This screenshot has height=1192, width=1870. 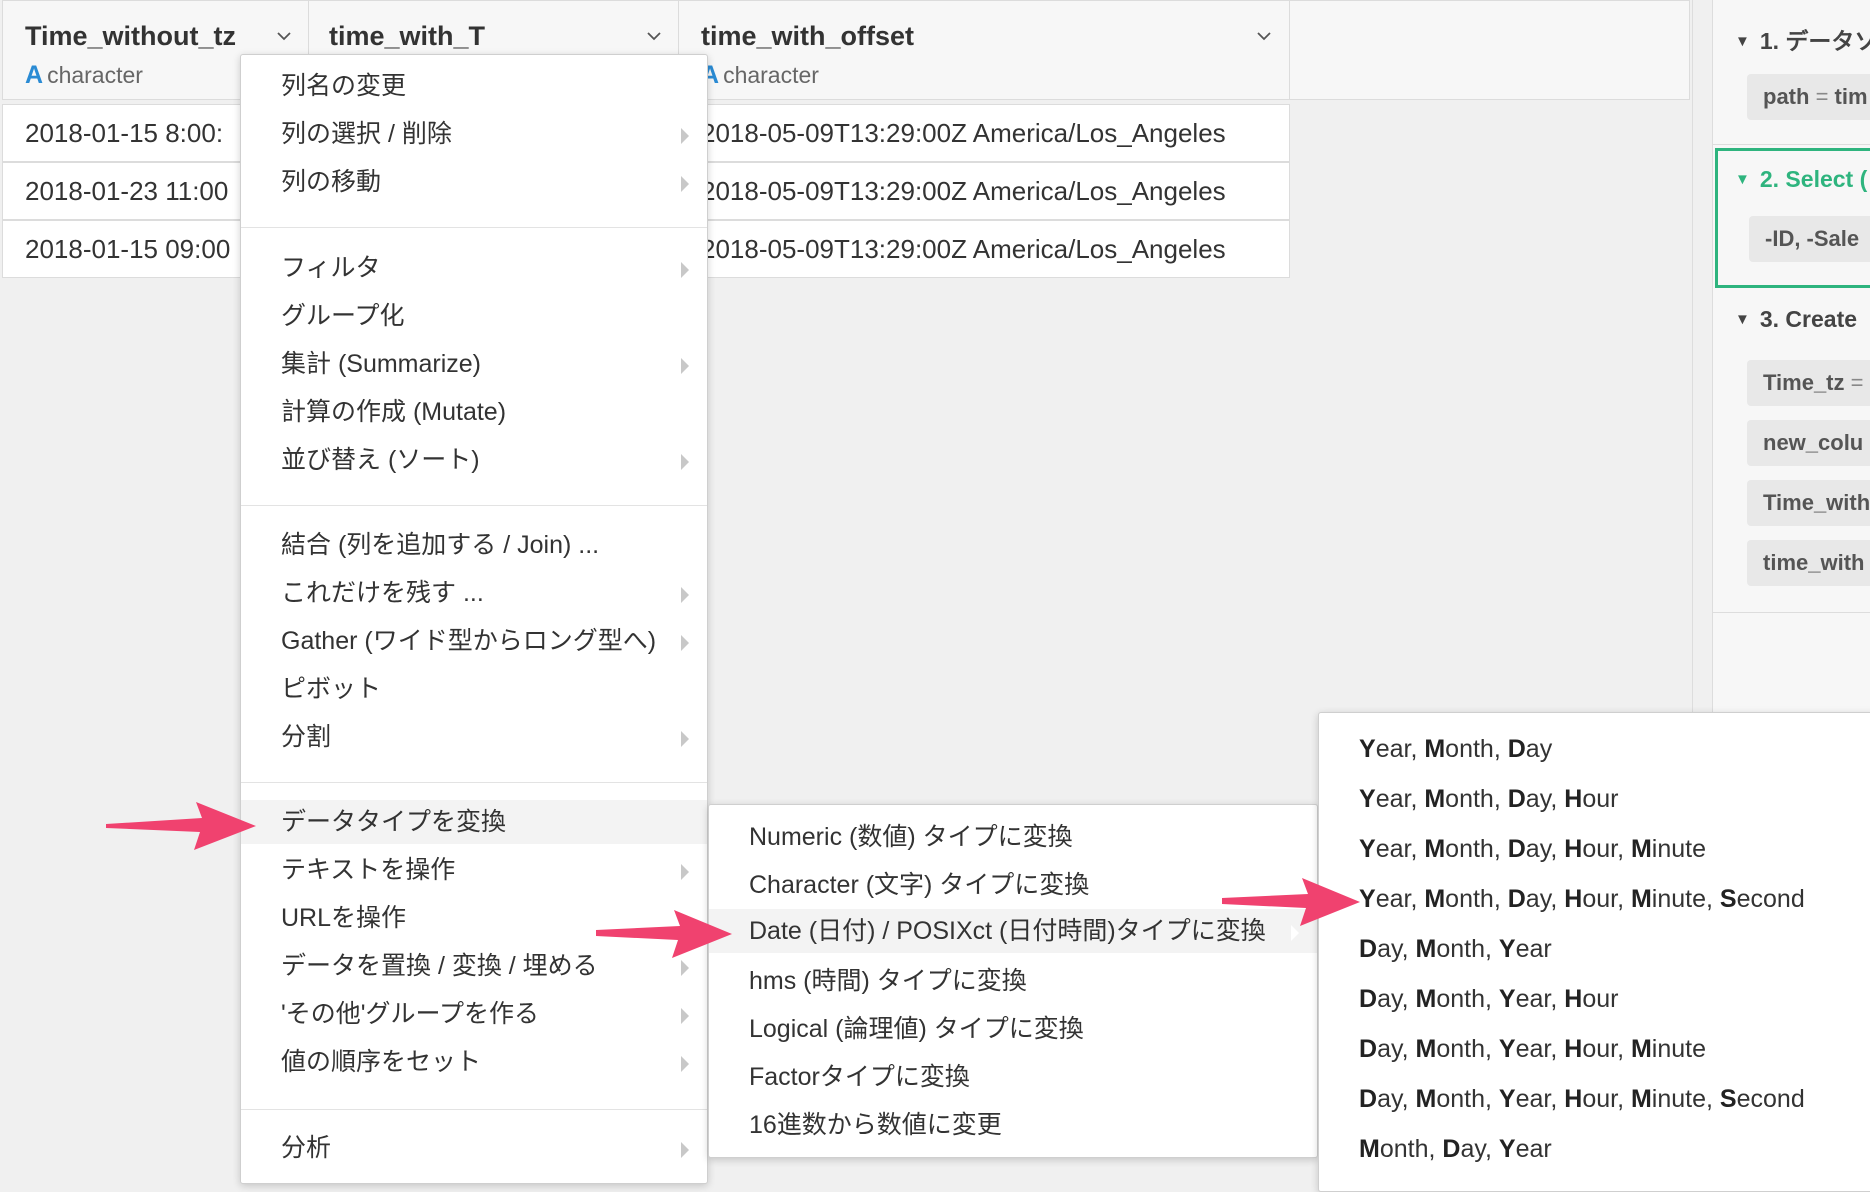 I want to click on menu-item-pivot: ピボット, so click(x=474, y=689).